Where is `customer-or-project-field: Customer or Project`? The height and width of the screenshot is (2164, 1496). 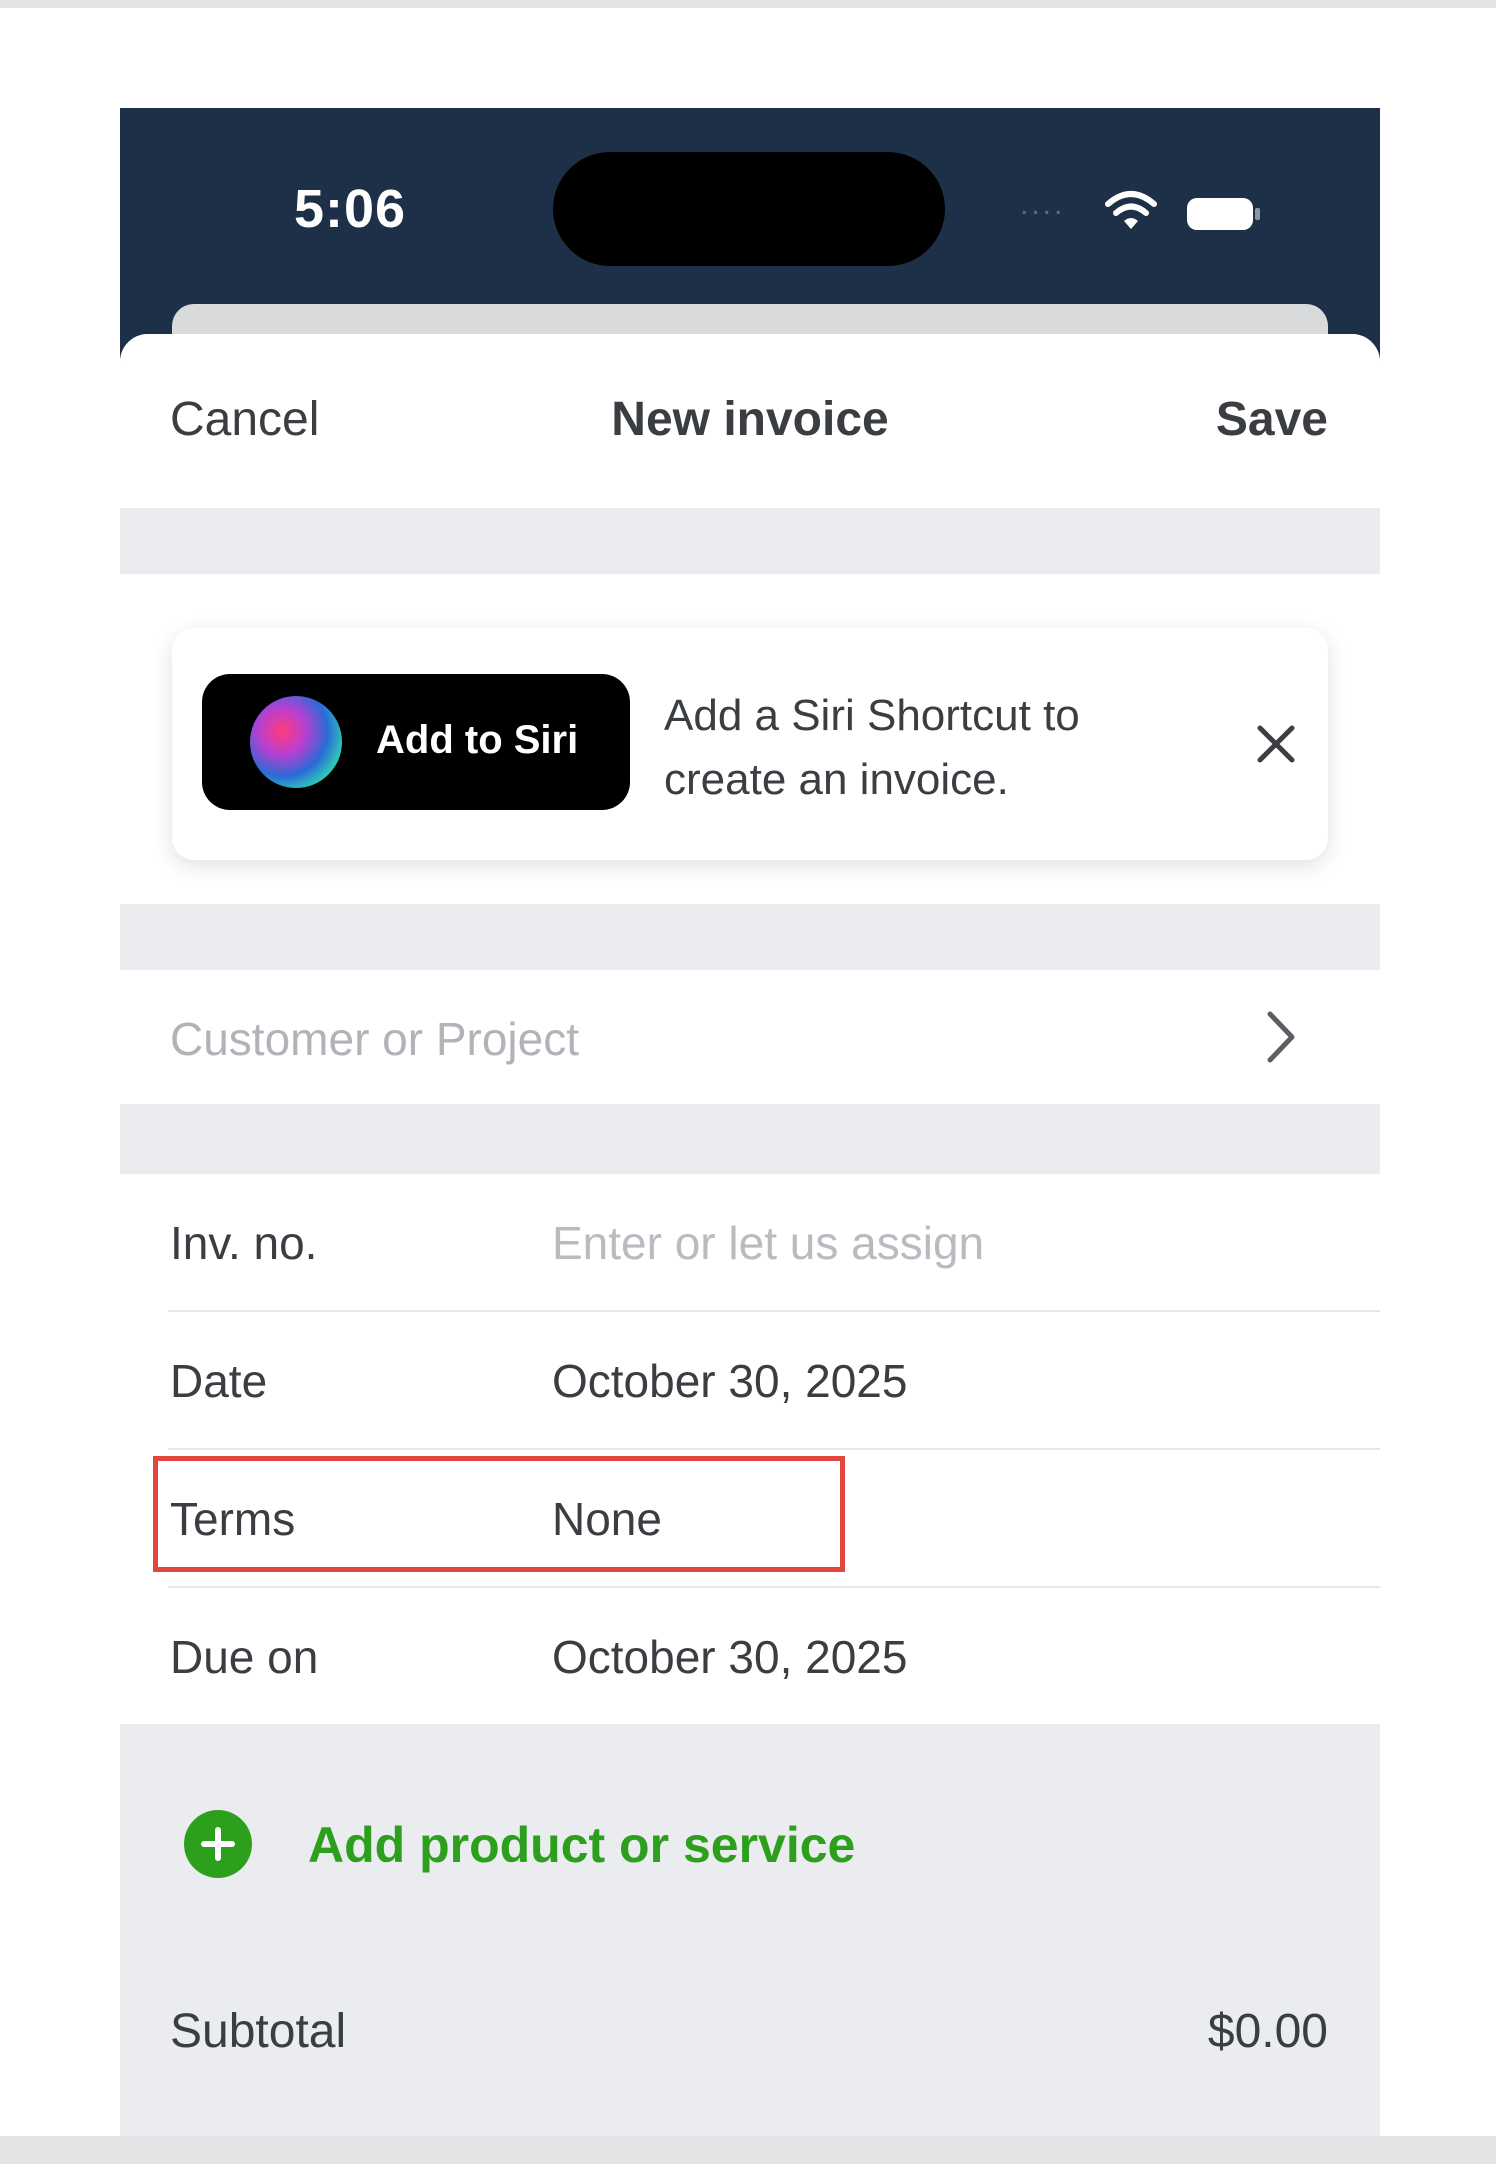
customer-or-project-field: Customer or Project is located at coordinates (750, 1037).